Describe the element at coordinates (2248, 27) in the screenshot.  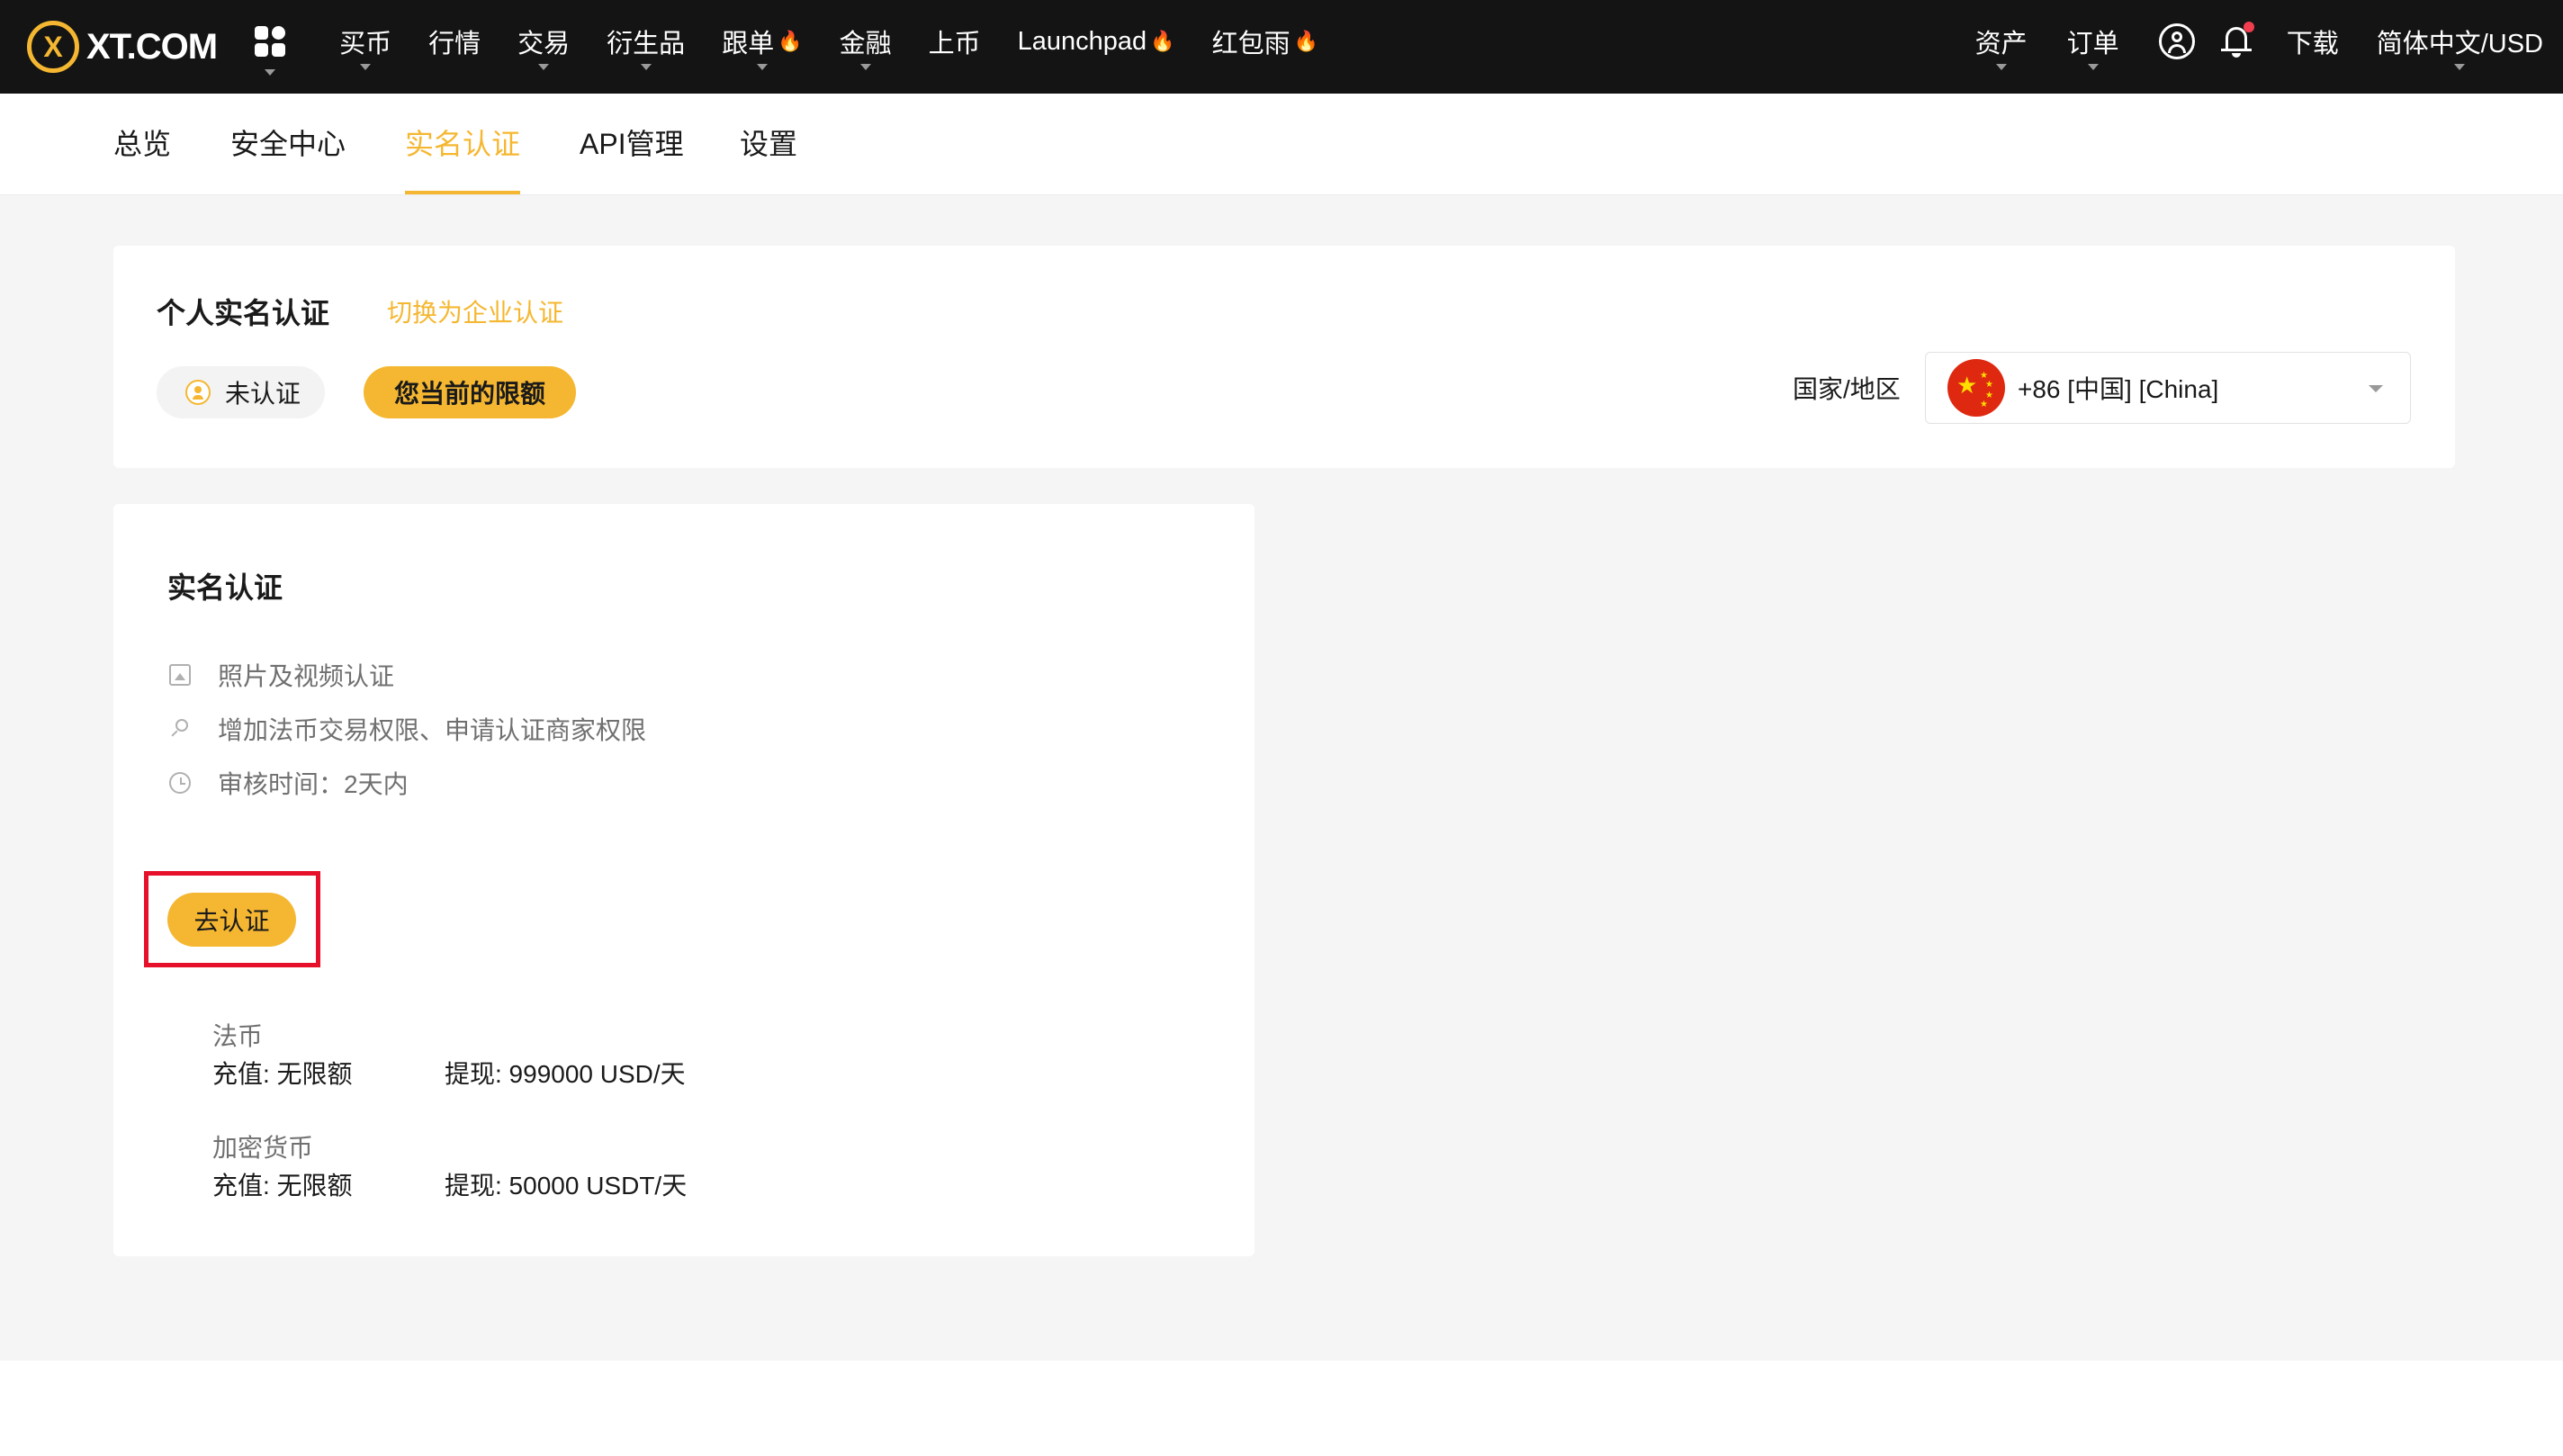
I see `notification-dot` at that location.